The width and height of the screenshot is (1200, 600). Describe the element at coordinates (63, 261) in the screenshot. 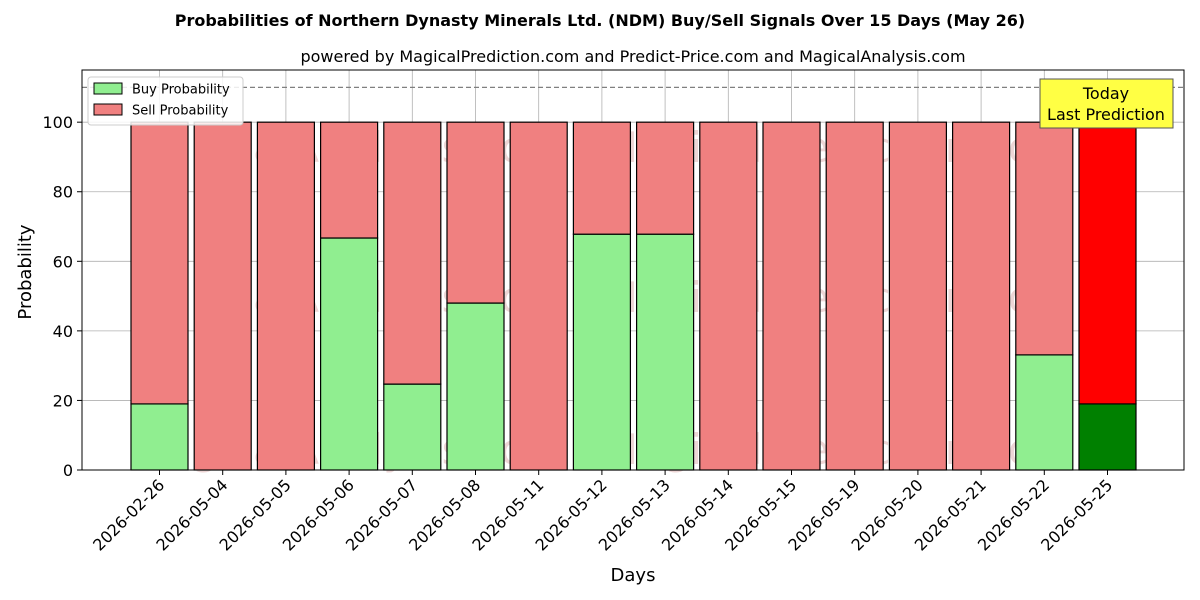

I see `y-tick-label: 60` at that location.